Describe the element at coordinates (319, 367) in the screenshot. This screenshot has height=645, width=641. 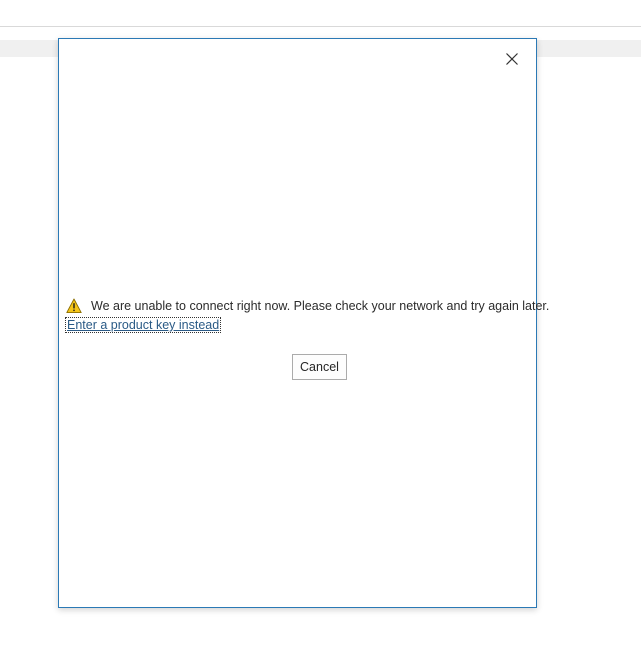
I see `cancel-button: Cancel` at that location.